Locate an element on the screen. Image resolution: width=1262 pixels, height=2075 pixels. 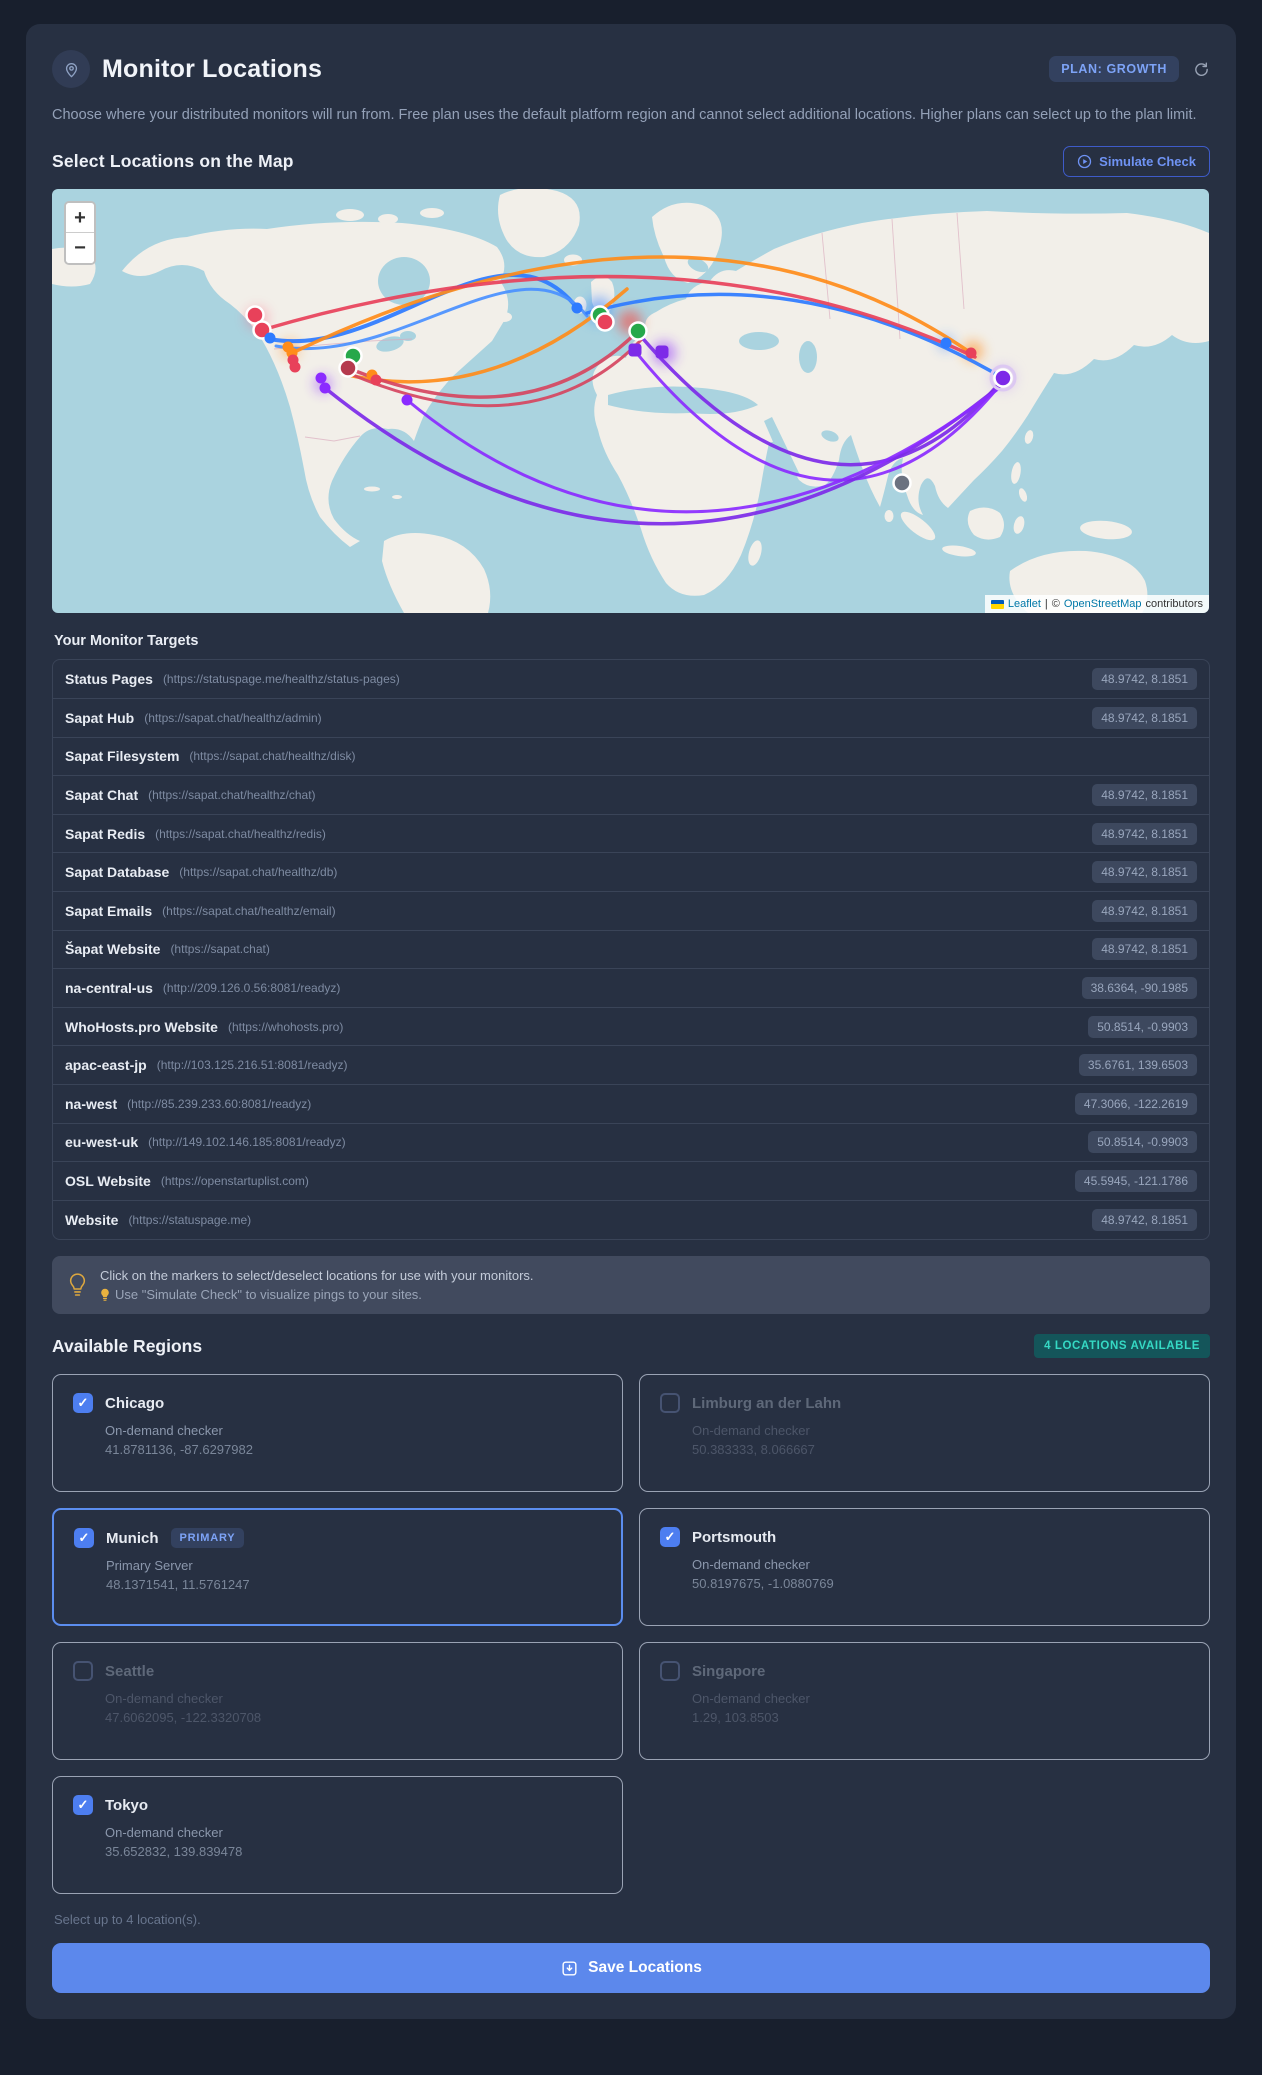
map-marker-tokyo-marker is located at coordinates (1003, 378).